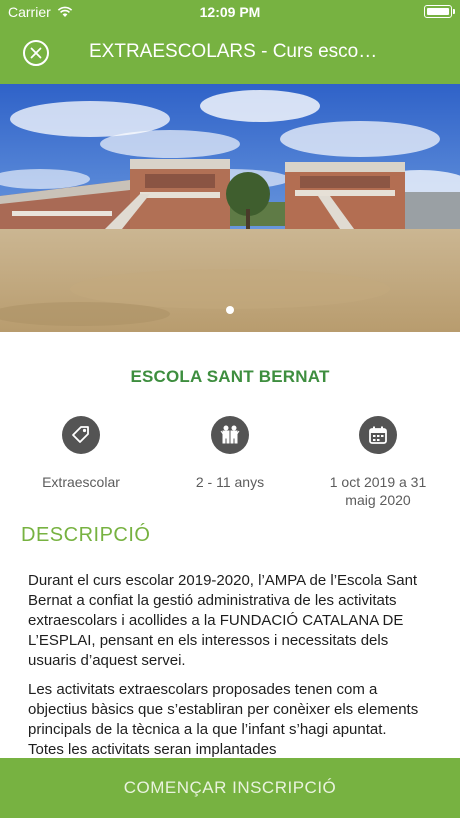 This screenshot has width=460, height=818. Describe the element at coordinates (378, 462) in the screenshot. I see `feature-date-range: 1 oct 2019 a 31 maig 2020` at that location.